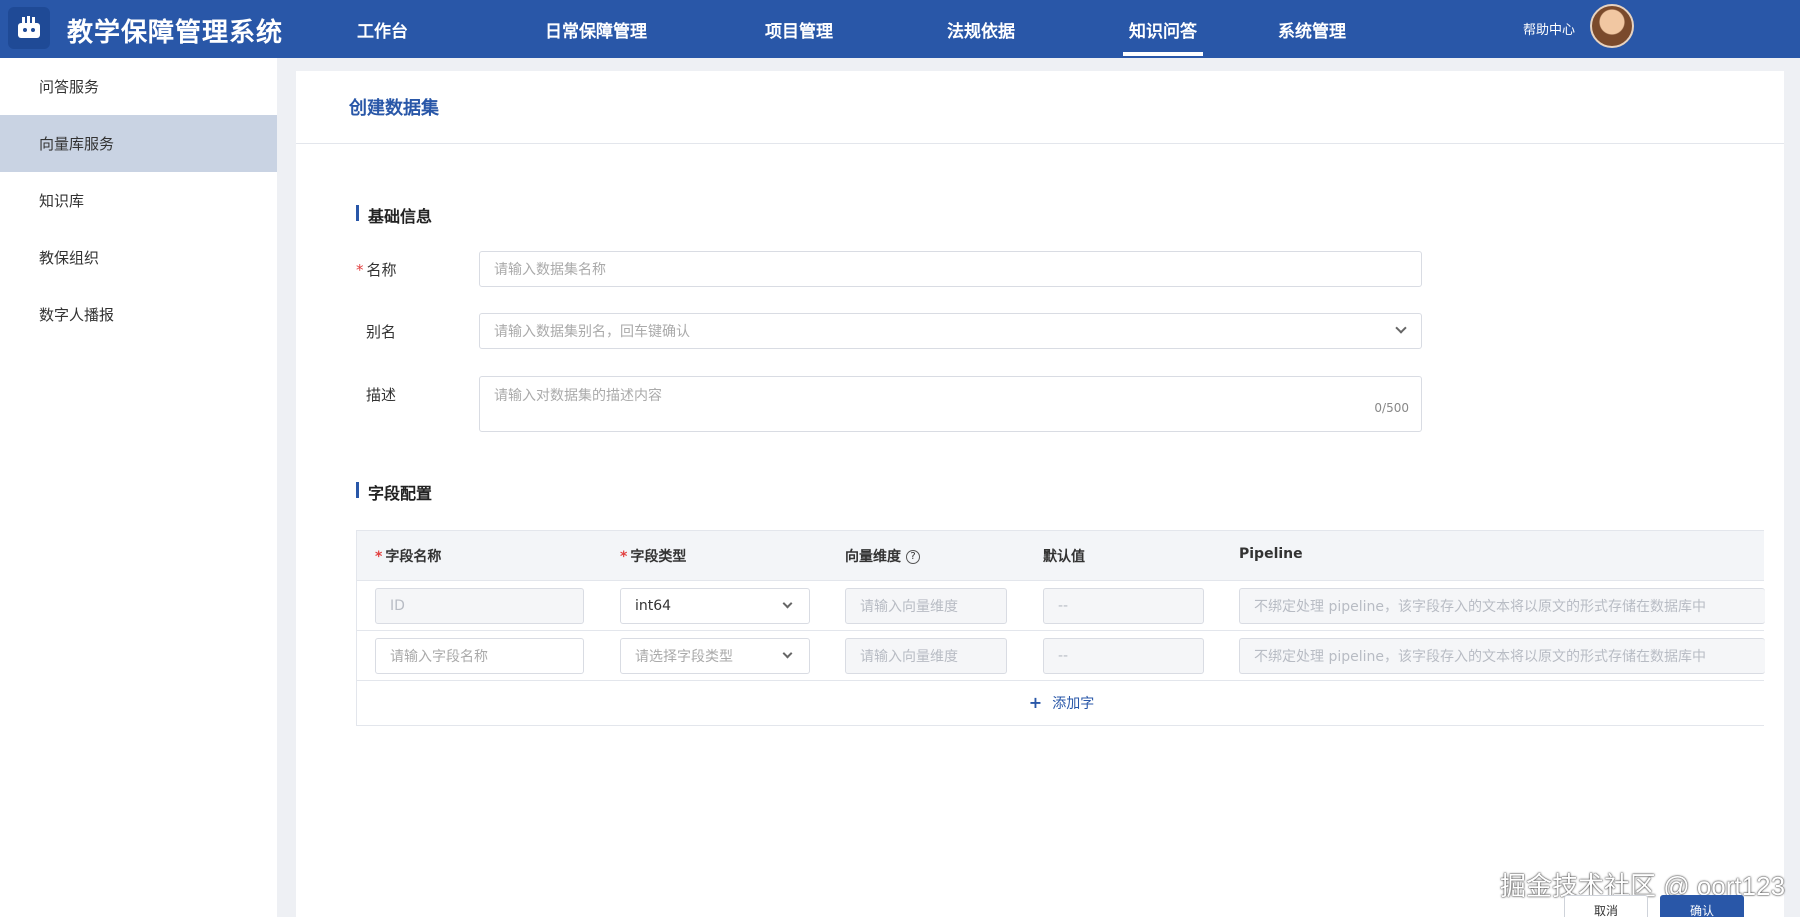  What do you see at coordinates (1064, 557) in the screenshot?
I see `col-default: 默认值` at bounding box center [1064, 557].